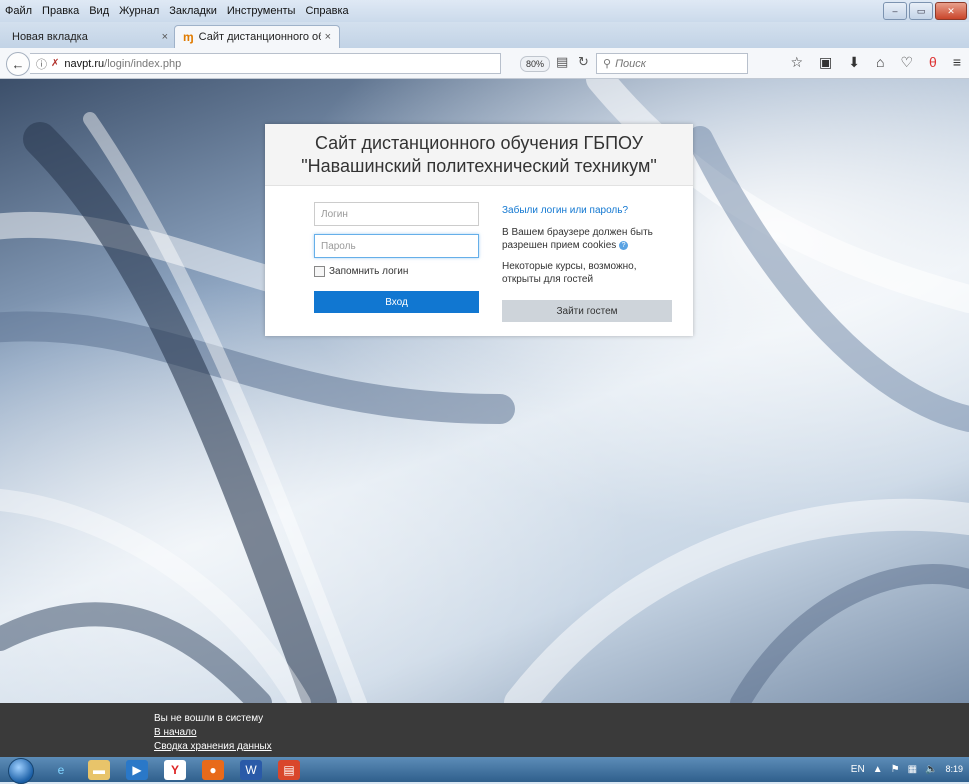 The width and height of the screenshot is (969, 784). What do you see at coordinates (261, 11) in the screenshot?
I see `menu-tools: Инструменты` at bounding box center [261, 11].